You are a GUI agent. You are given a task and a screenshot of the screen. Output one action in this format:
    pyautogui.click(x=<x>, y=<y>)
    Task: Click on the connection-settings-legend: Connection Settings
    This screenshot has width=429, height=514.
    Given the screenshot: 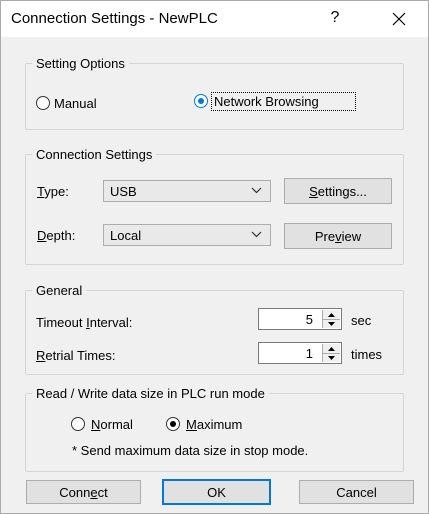 What is the action you would take?
    pyautogui.click(x=94, y=154)
    